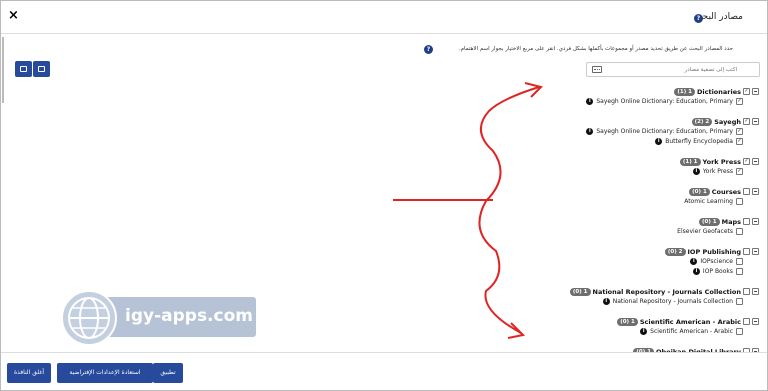  What do you see at coordinates (189, 316) in the screenshot?
I see `watermark-text: igy-apps.com` at bounding box center [189, 316].